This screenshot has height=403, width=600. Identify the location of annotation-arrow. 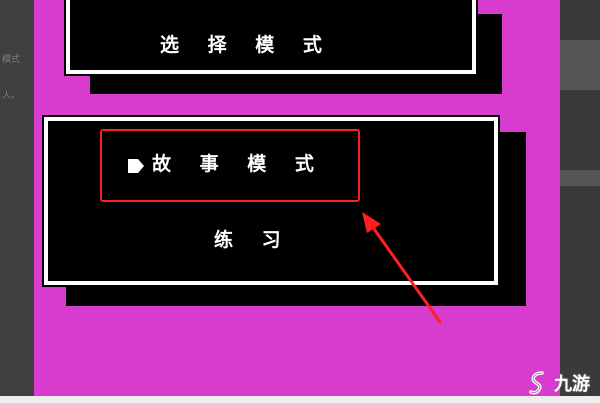
(402, 268).